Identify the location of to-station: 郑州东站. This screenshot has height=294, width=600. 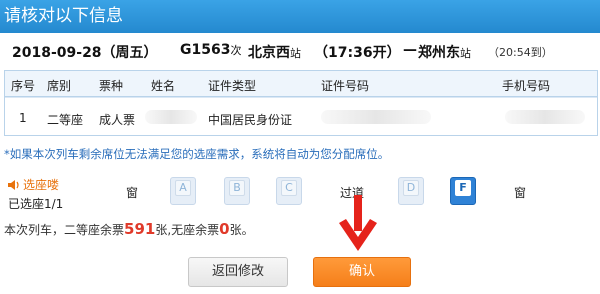
(444, 53).